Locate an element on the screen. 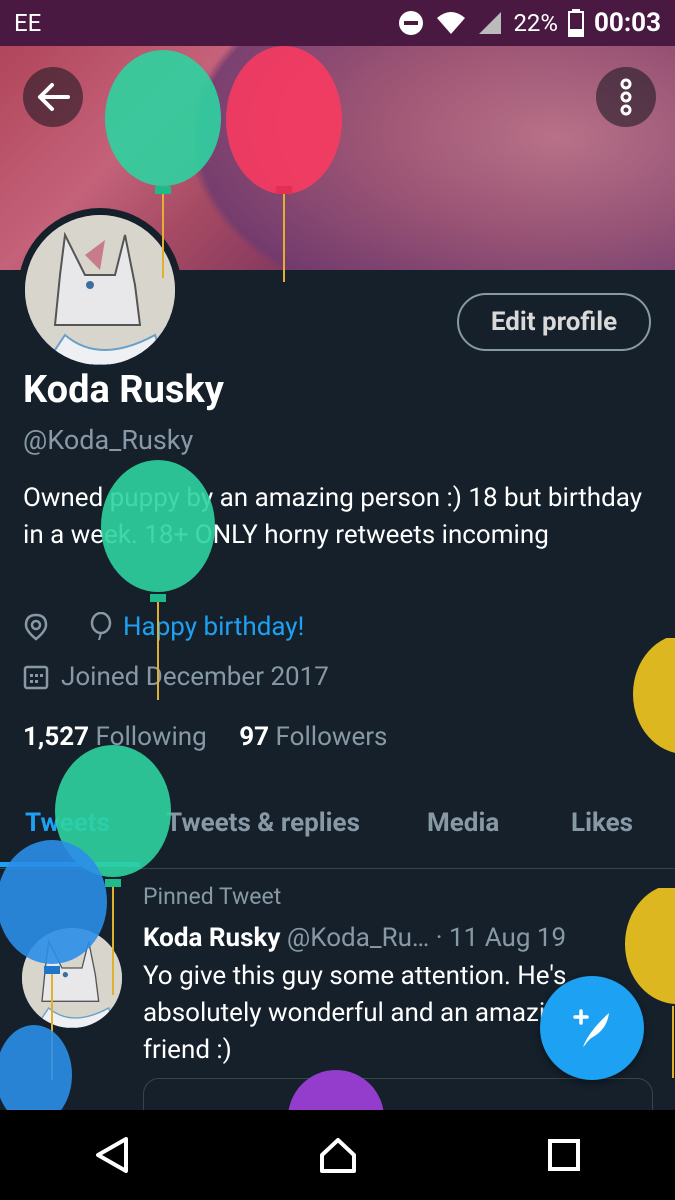 The height and width of the screenshot is (1200, 675). blue-balloon-icon is located at coordinates (36, 1070).